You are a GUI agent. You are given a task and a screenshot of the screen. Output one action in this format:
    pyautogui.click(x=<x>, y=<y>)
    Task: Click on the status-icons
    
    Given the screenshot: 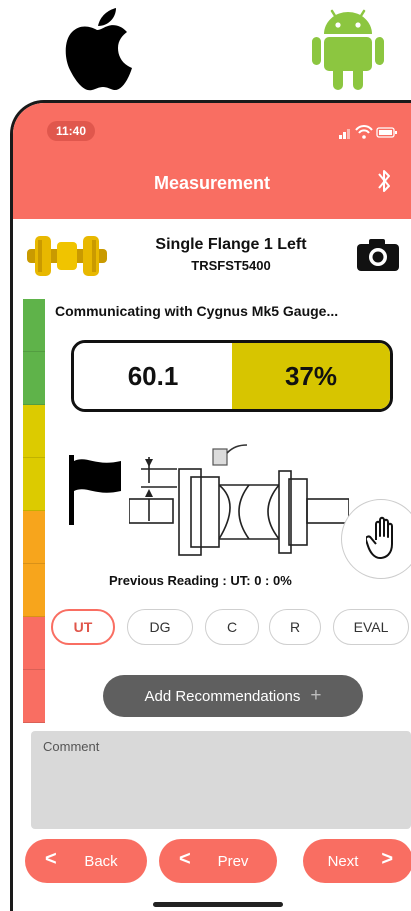 What is the action you would take?
    pyautogui.click(x=368, y=132)
    